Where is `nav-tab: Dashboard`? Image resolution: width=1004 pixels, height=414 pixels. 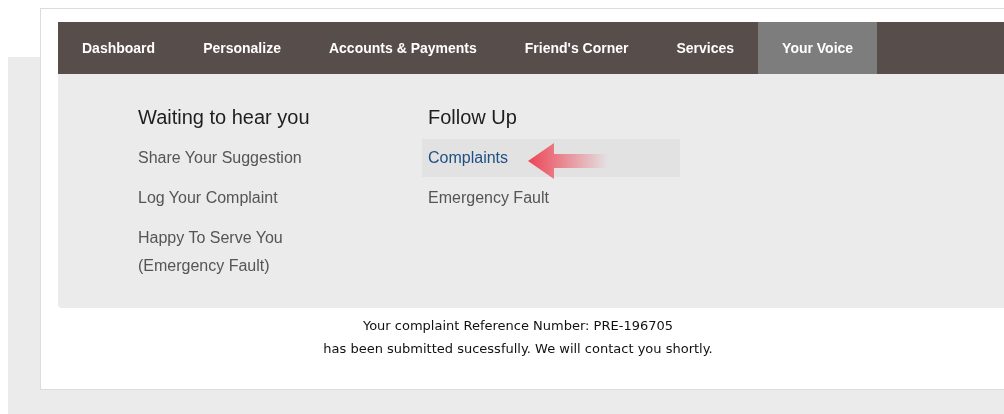
nav-tab: Dashboard is located at coordinates (119, 48).